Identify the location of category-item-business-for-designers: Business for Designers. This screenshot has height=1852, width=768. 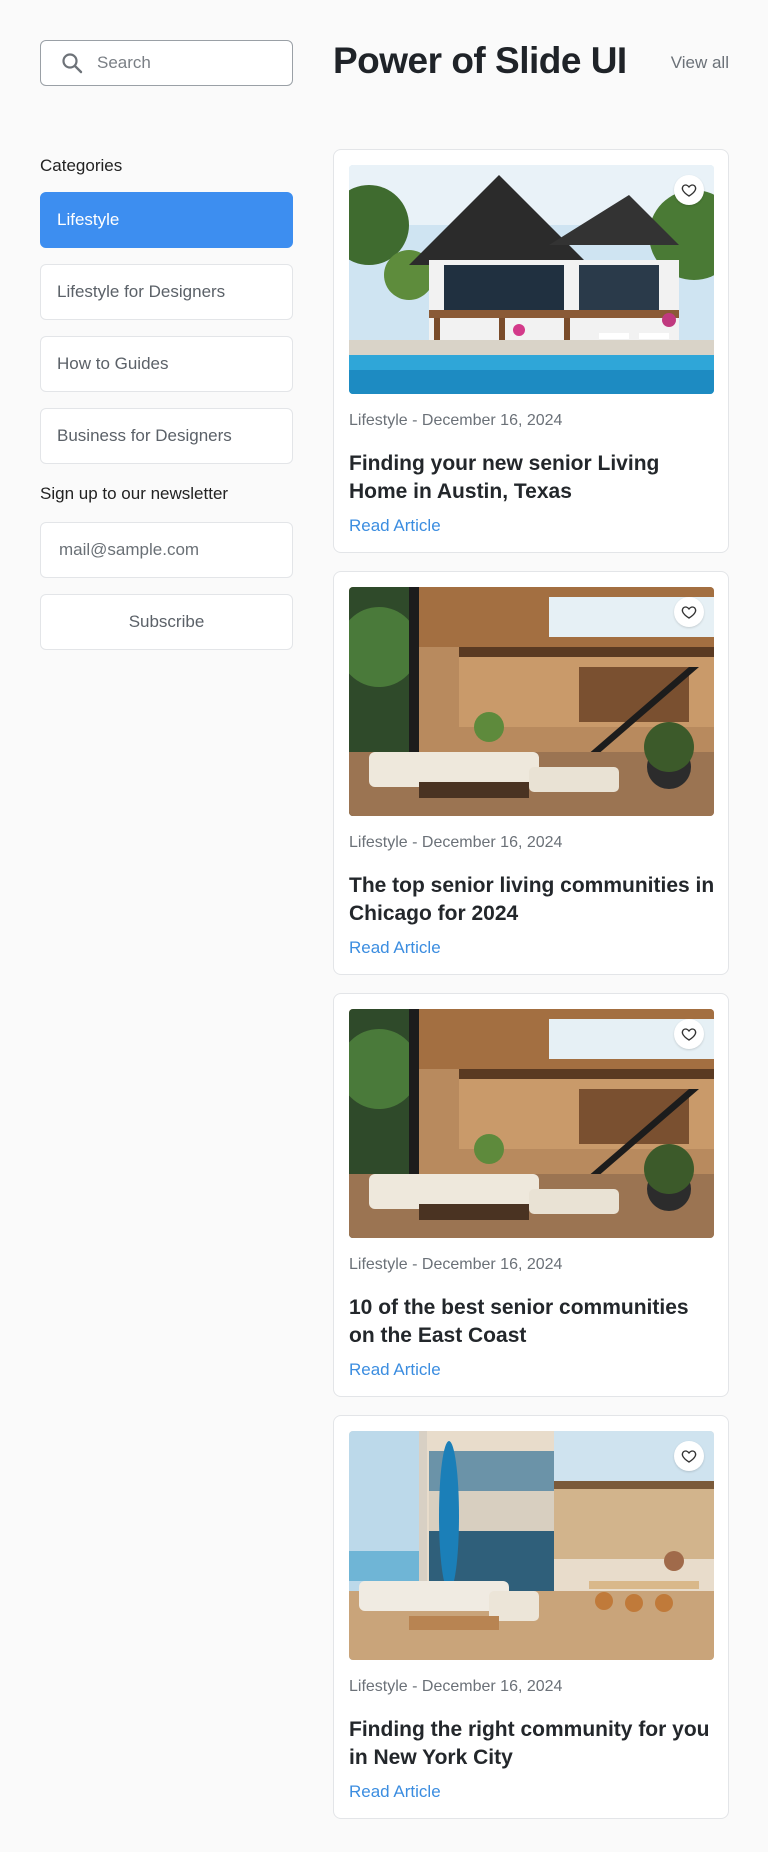
(166, 436).